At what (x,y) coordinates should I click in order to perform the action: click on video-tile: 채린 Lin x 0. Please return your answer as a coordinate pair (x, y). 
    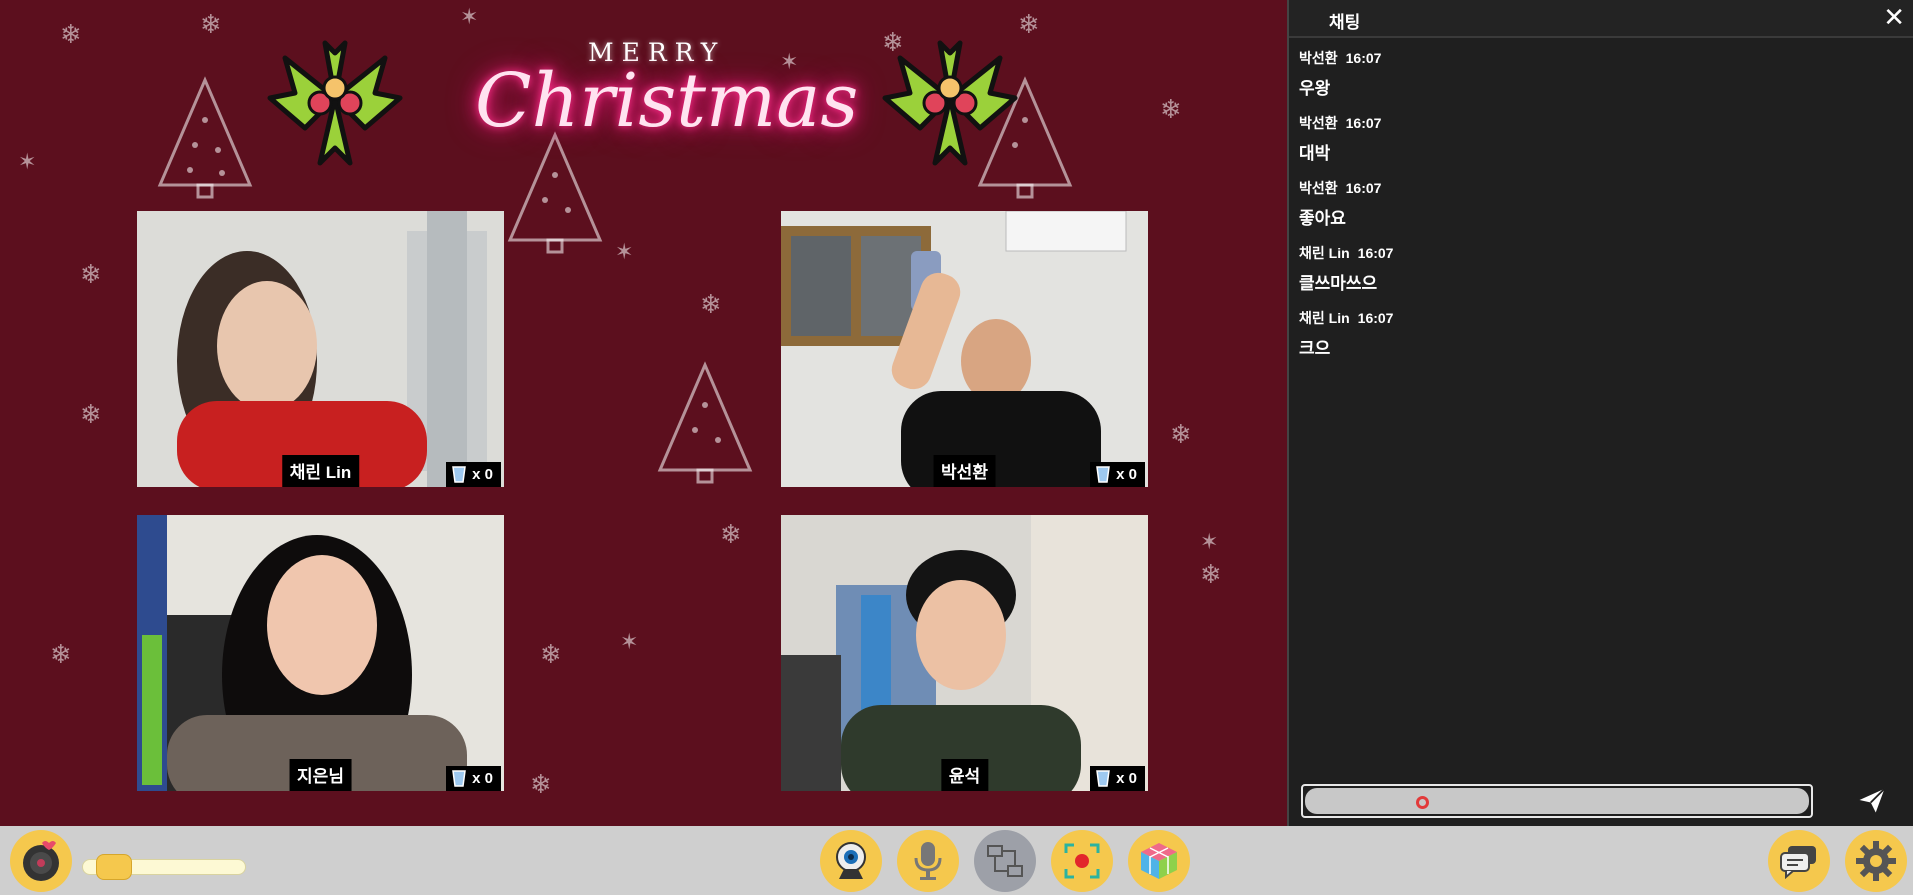
    Looking at the image, I should click on (320, 349).